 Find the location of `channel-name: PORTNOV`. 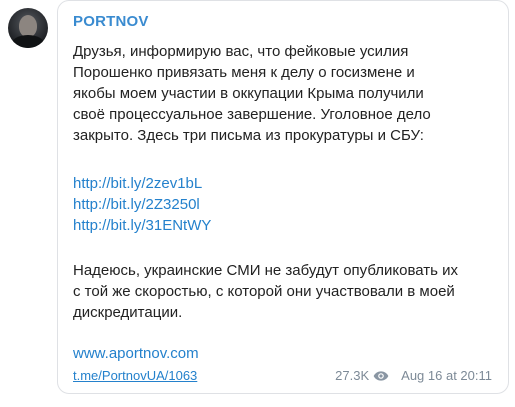

channel-name: PORTNOV is located at coordinates (111, 21).